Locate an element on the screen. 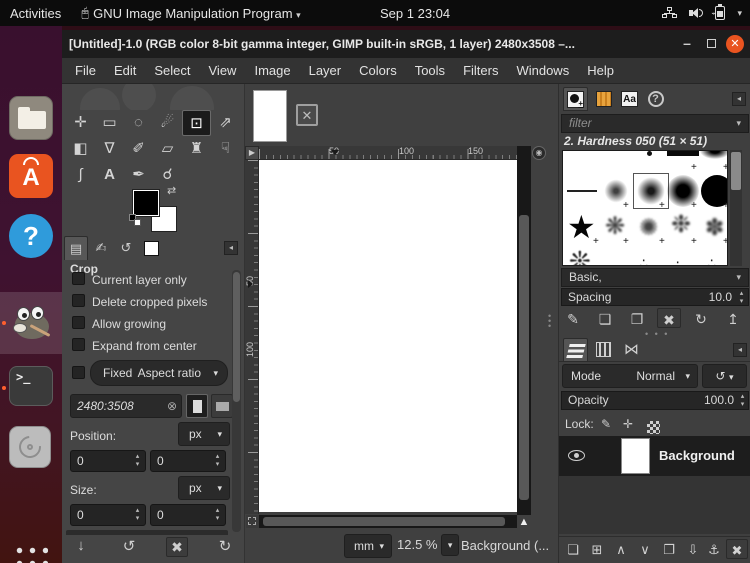 The height and width of the screenshot is (563, 750). swap-colors-icon: ⇄ is located at coordinates (171, 190).